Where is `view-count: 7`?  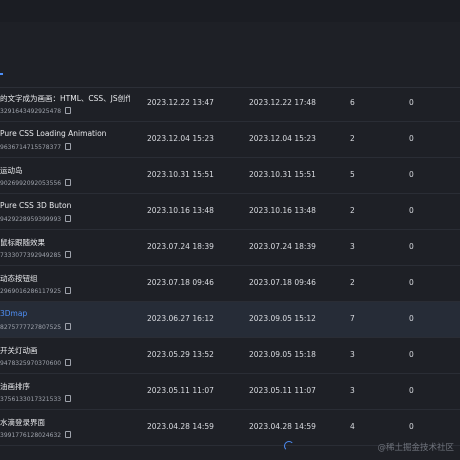 view-count: 7 is located at coordinates (352, 318).